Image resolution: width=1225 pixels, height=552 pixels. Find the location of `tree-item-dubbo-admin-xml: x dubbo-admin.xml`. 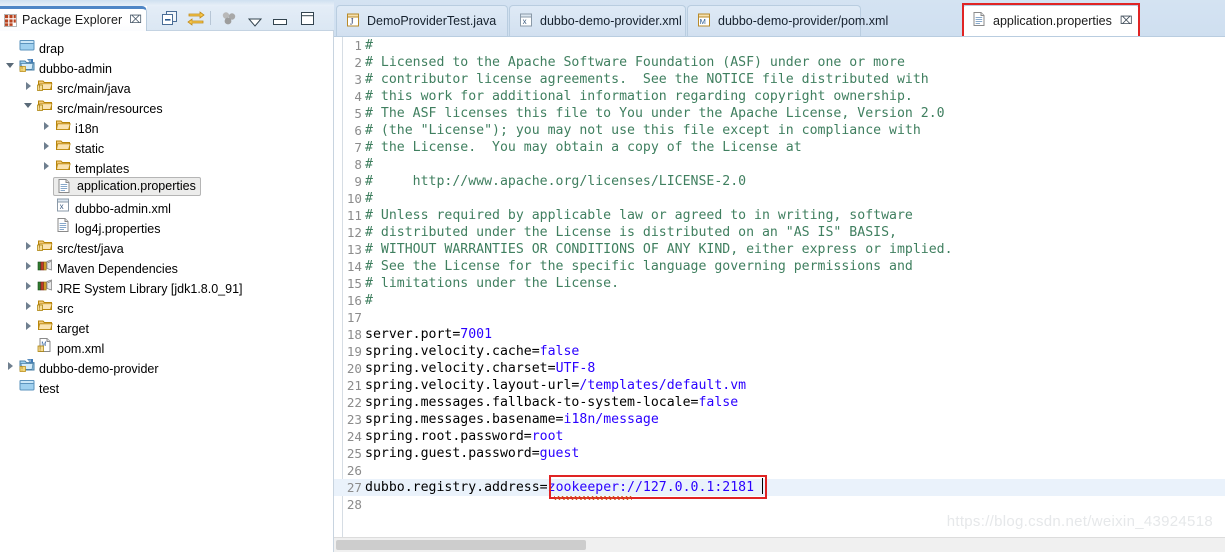

tree-item-dubbo-admin-xml: x dubbo-admin.xml is located at coordinates (166, 206).